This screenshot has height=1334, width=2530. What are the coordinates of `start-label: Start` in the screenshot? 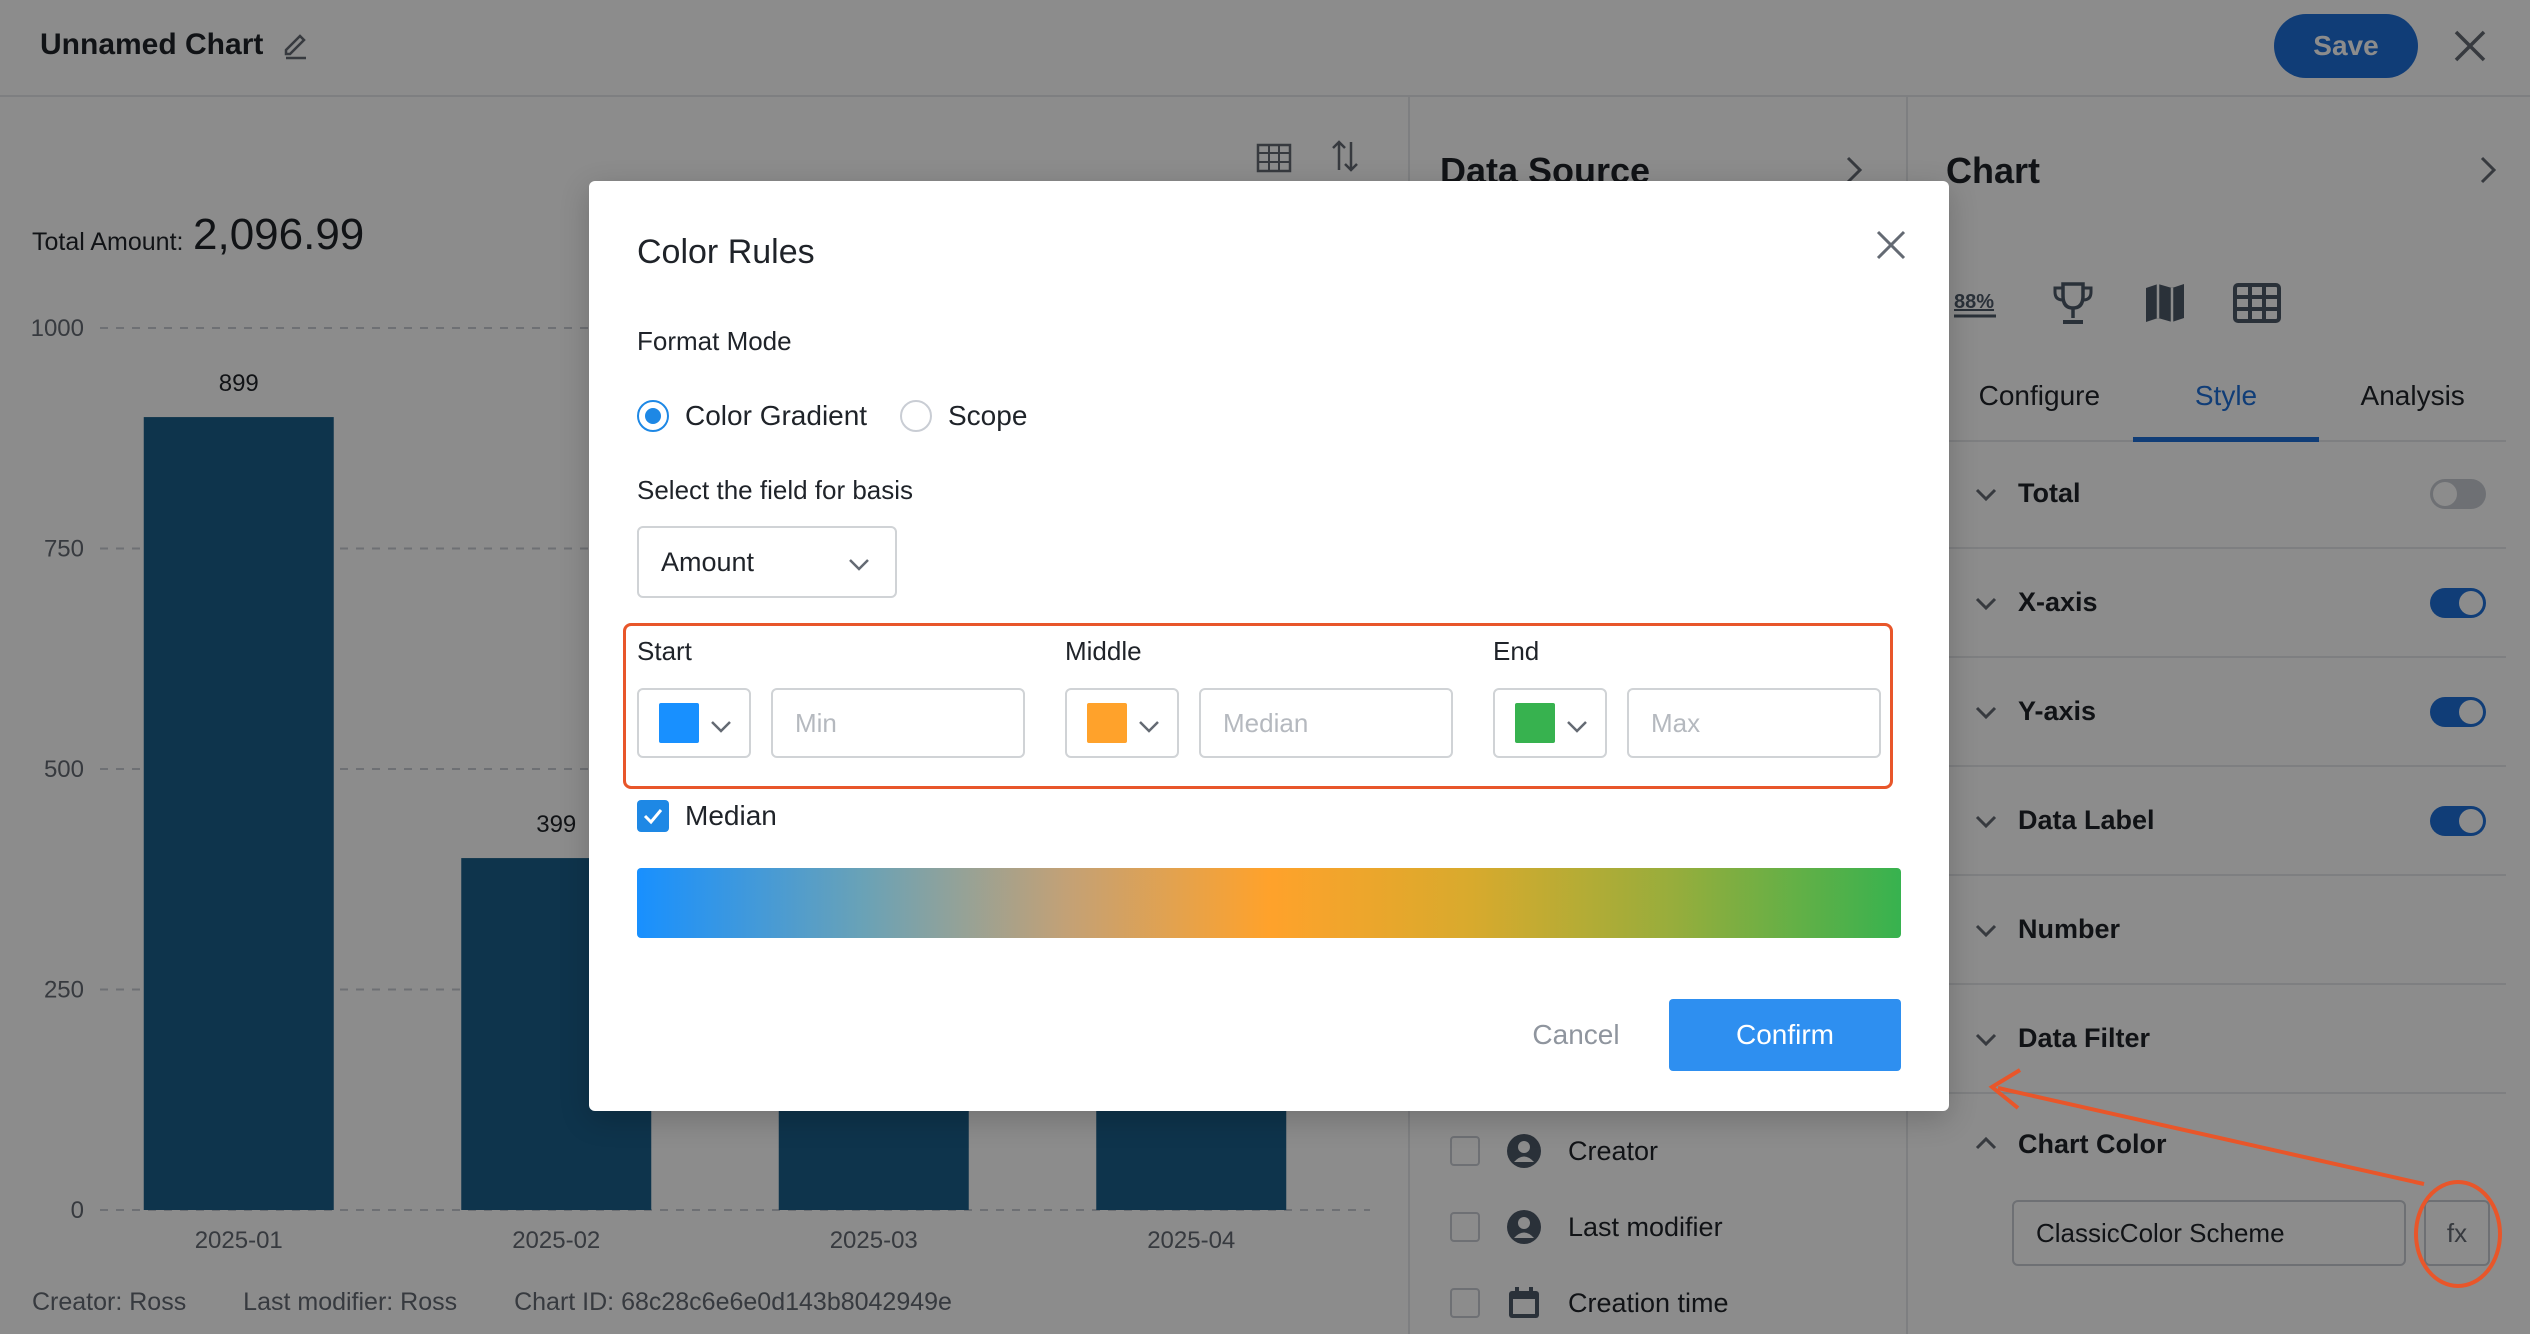 It's located at (664, 651).